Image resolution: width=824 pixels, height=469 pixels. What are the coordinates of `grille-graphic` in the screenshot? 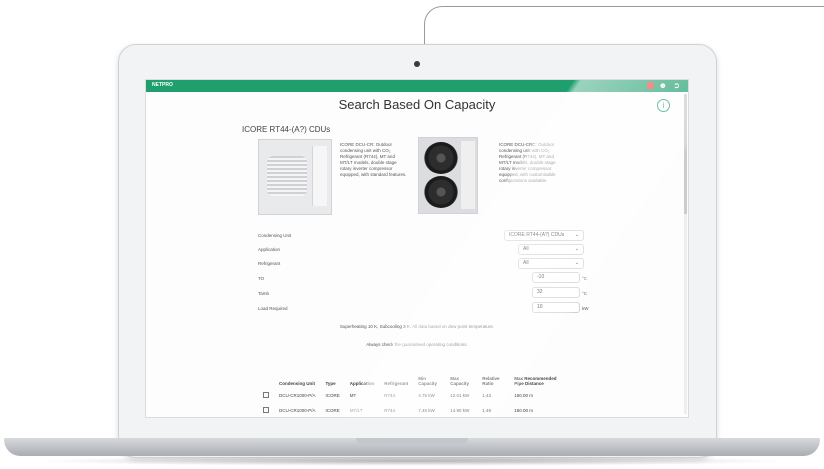 It's located at (287, 176).